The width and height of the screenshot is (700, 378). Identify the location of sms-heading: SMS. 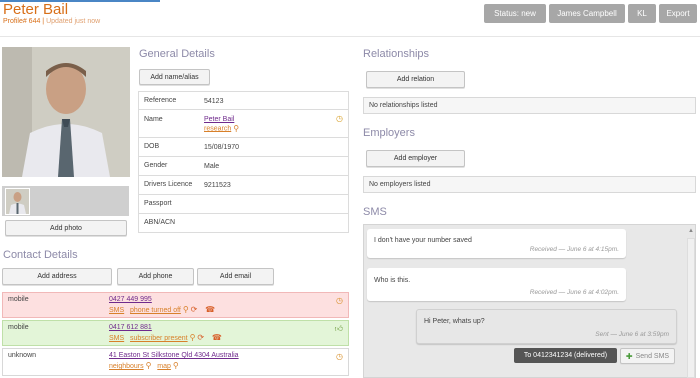
(375, 212).